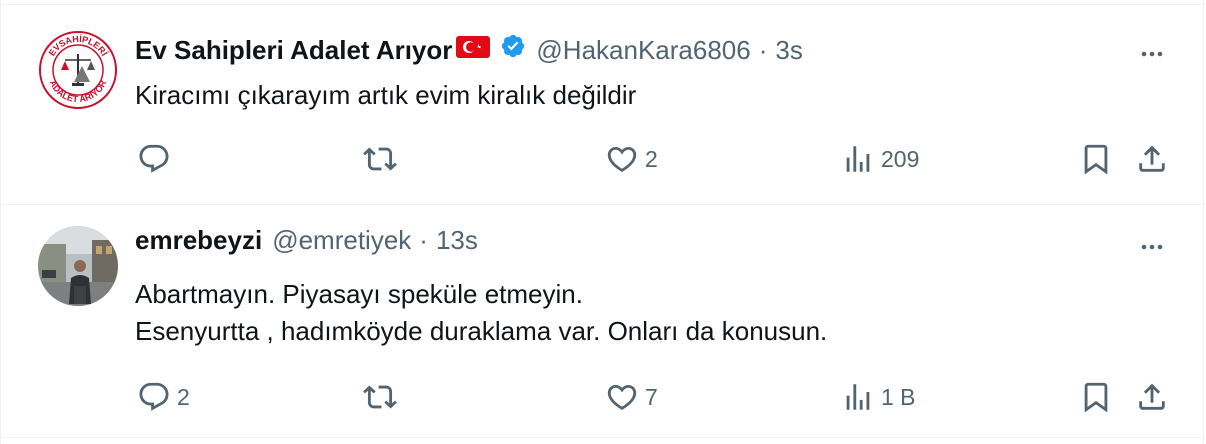 The image size is (1206, 444). Describe the element at coordinates (473, 50) in the screenshot. I see `turkey-flag-icon` at that location.